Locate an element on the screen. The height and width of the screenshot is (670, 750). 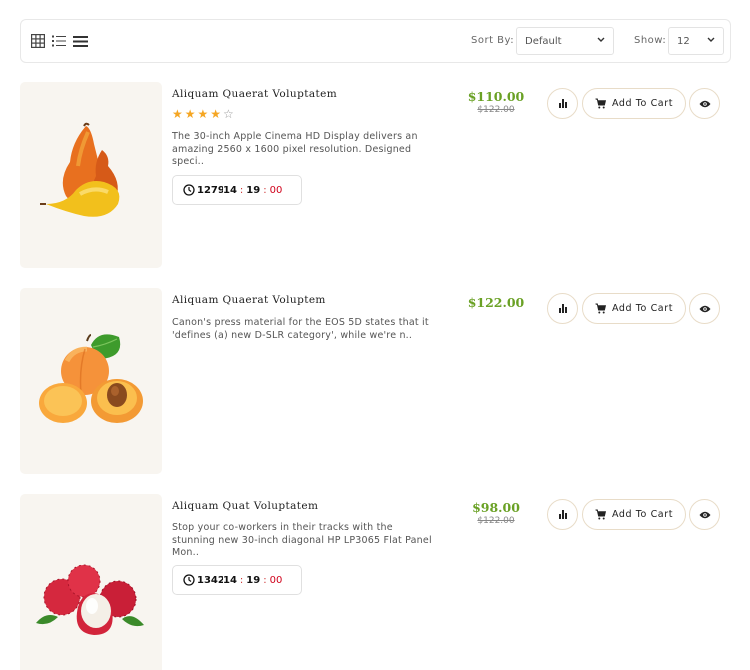
sort-by-label: Sort By: is located at coordinates (493, 40).